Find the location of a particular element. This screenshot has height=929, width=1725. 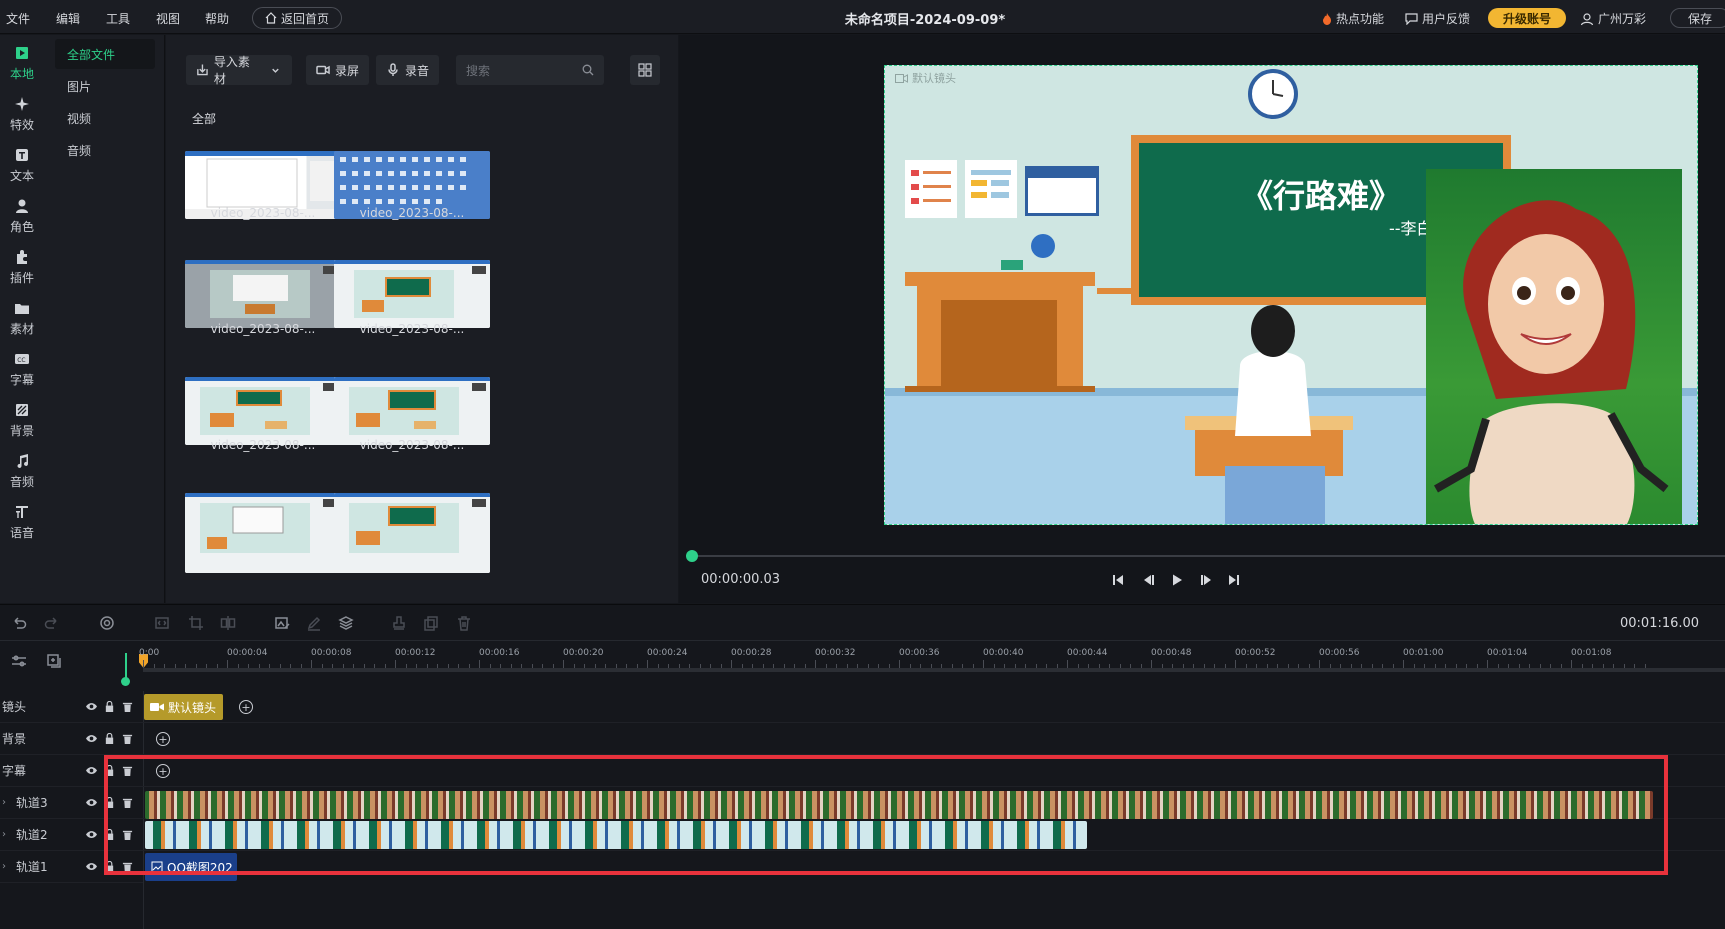

sidebar-item-audio: 音频 is located at coordinates (22, 471).